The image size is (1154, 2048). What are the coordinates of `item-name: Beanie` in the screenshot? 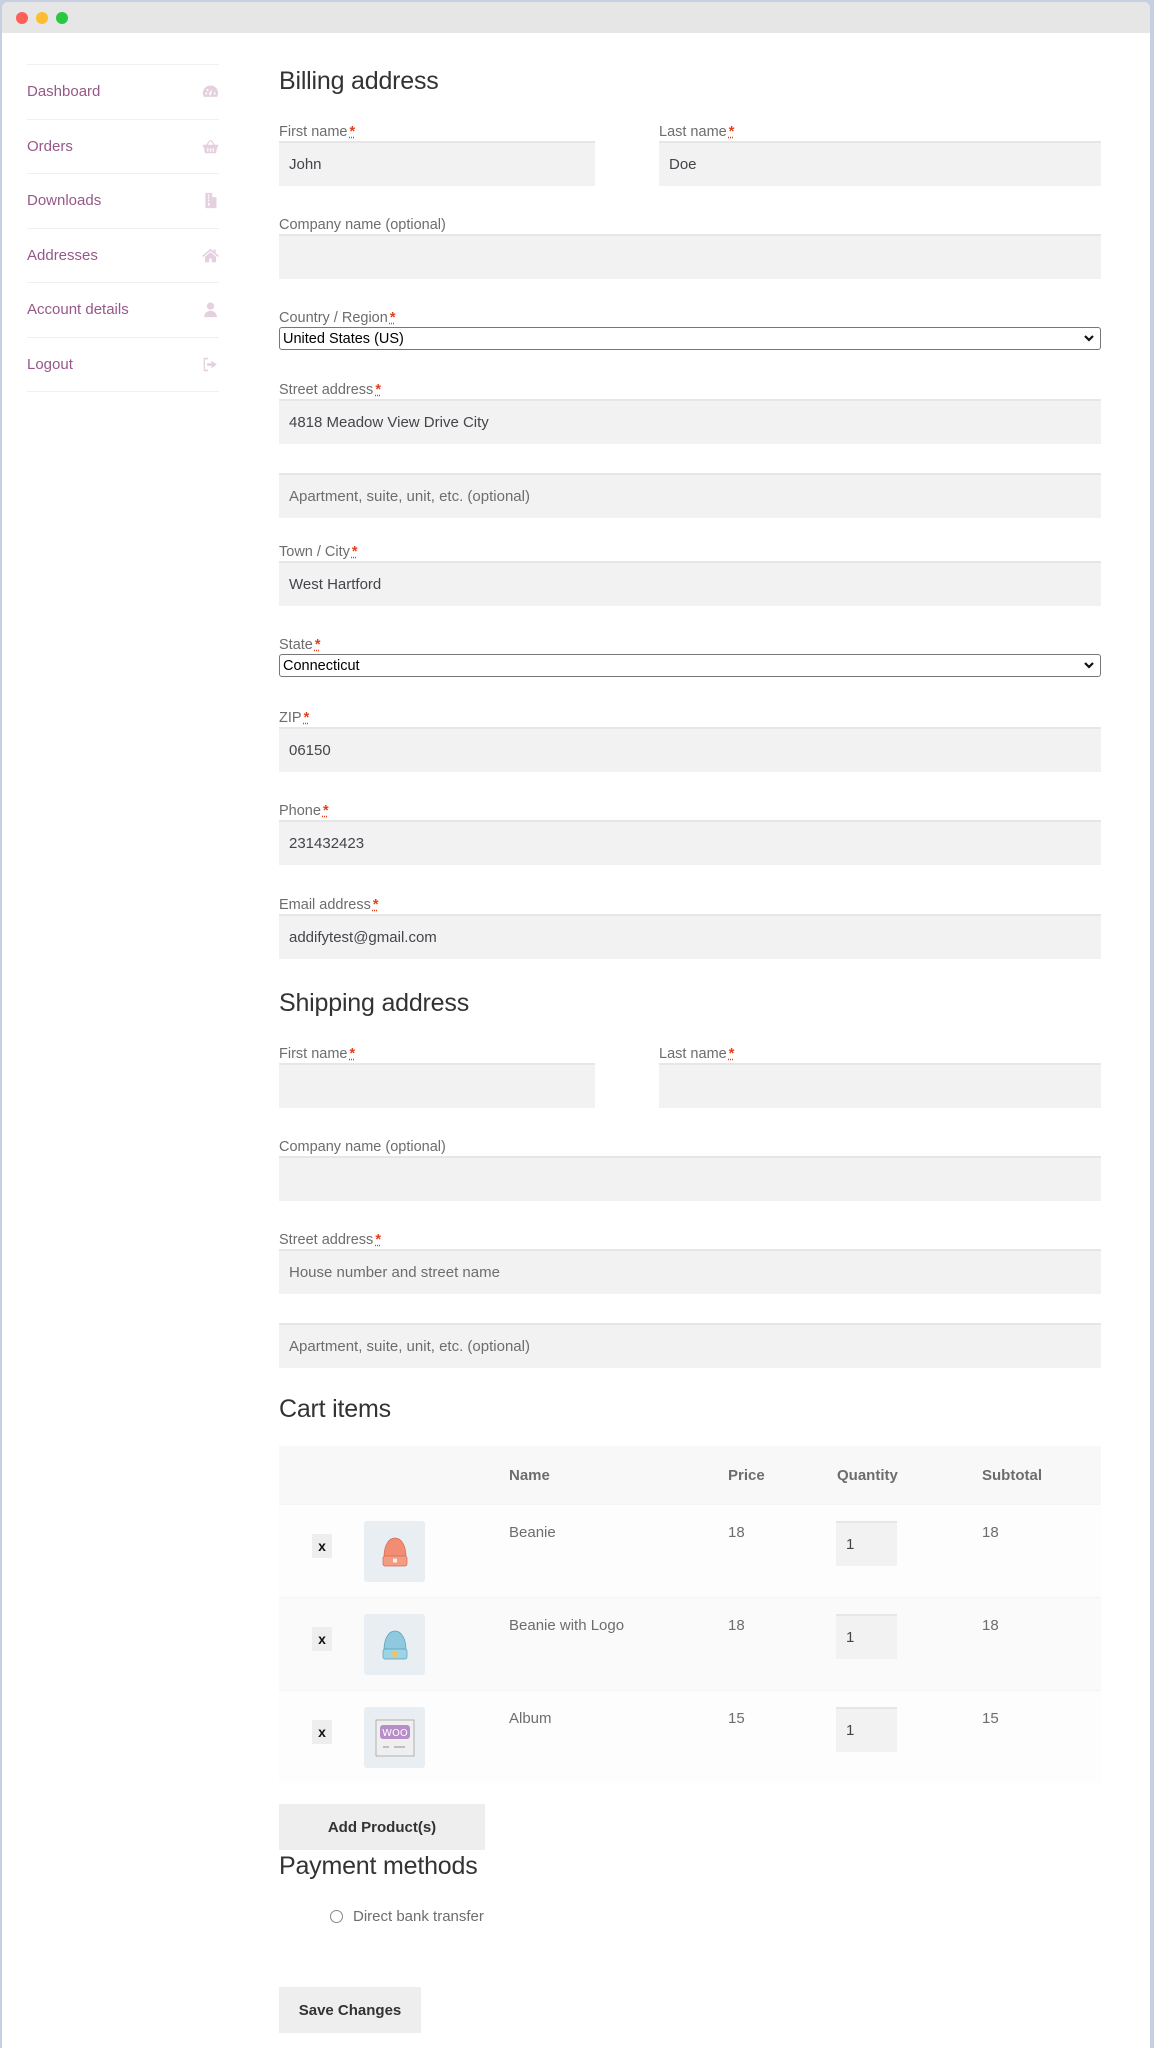 It's located at (532, 1532).